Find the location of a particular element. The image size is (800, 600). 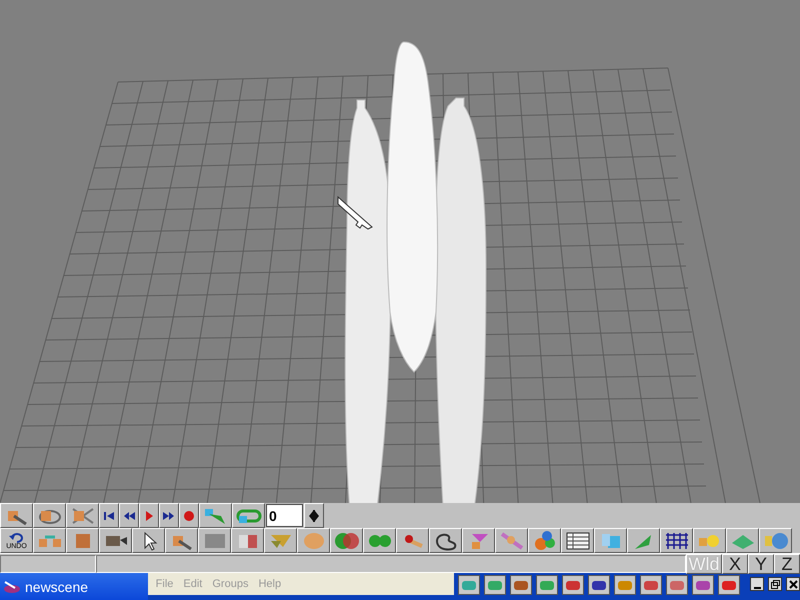

scale-icon is located at coordinates (83, 516).